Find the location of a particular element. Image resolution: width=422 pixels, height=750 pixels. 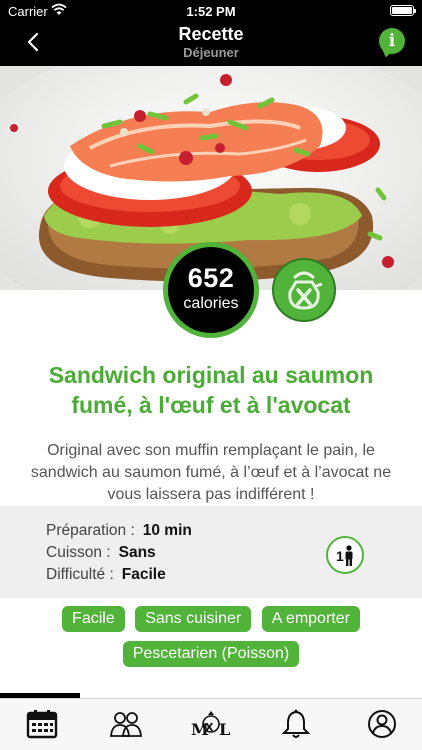

calories-value: 652 is located at coordinates (211, 278).